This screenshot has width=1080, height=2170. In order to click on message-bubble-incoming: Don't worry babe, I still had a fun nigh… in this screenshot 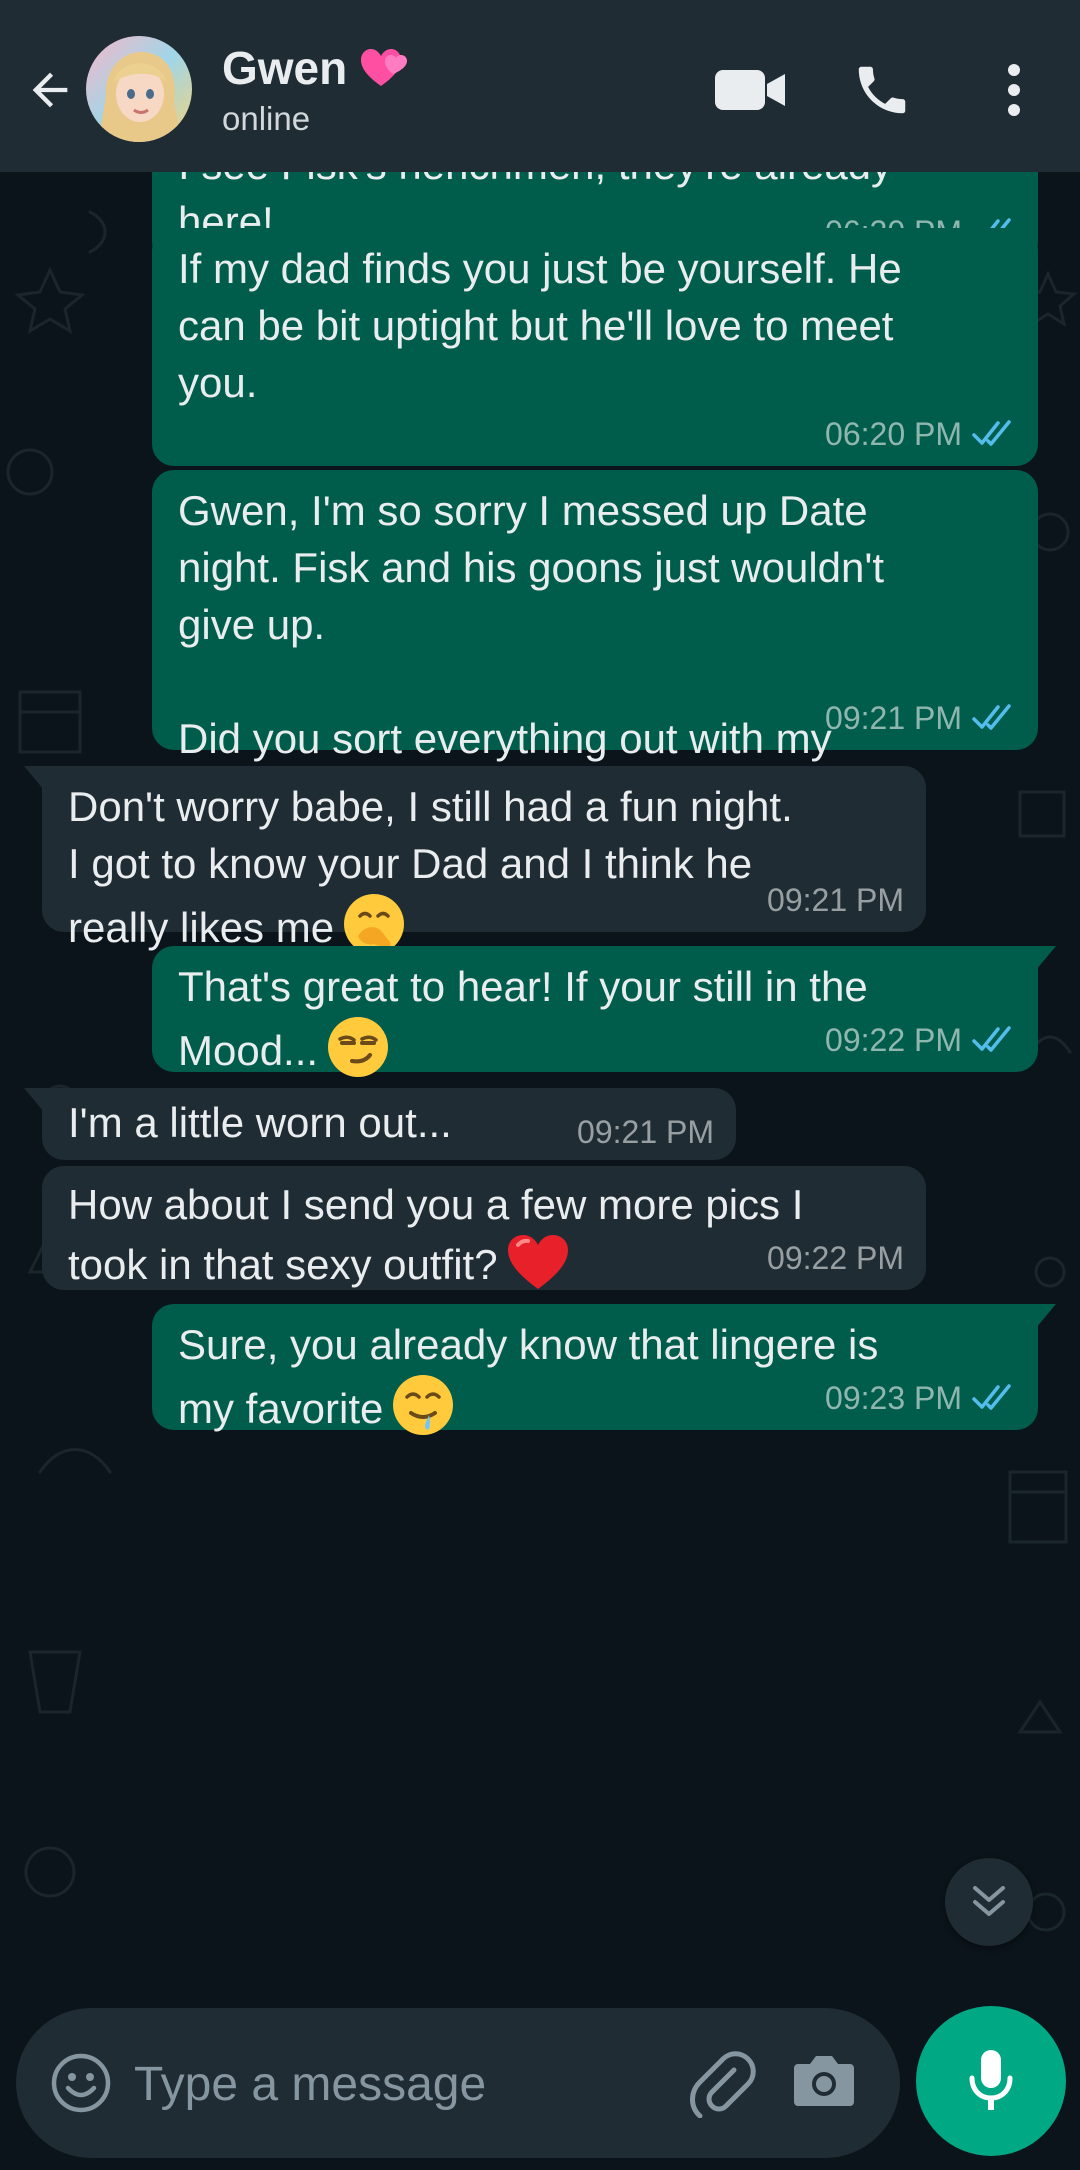, I will do `click(475, 860)`.